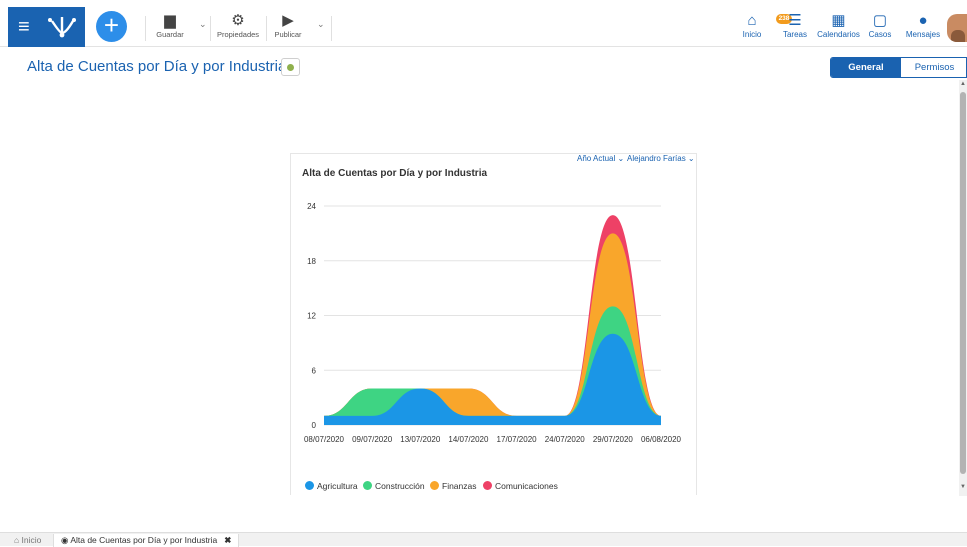  Describe the element at coordinates (963, 487) in the screenshot. I see `scroll-down-icon: ▼` at that location.